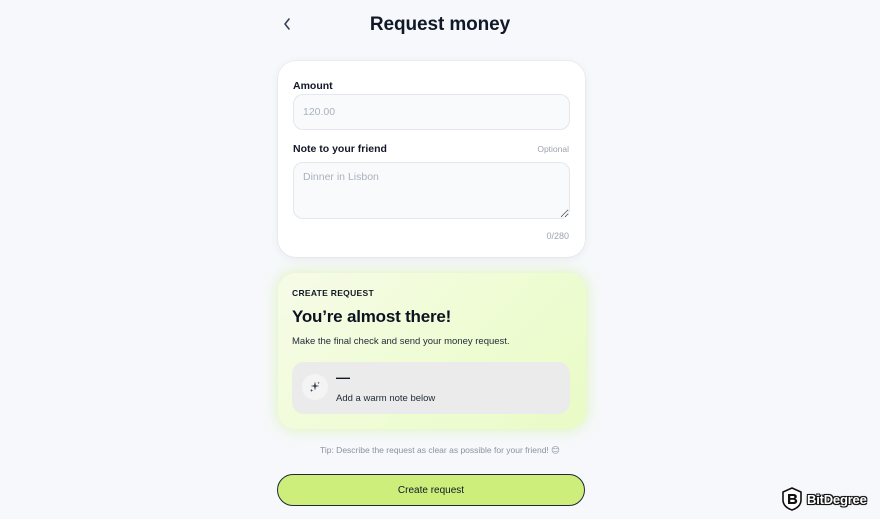  I want to click on amount-label: Amount, so click(313, 86).